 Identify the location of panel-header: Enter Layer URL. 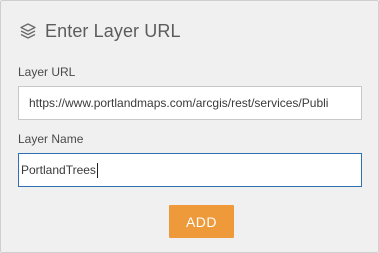
(100, 31).